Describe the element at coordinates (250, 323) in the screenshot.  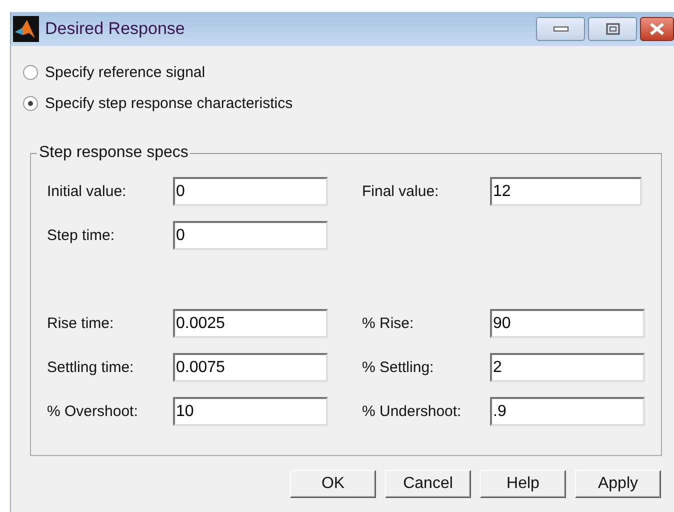
I see `input-field: 0.0025` at that location.